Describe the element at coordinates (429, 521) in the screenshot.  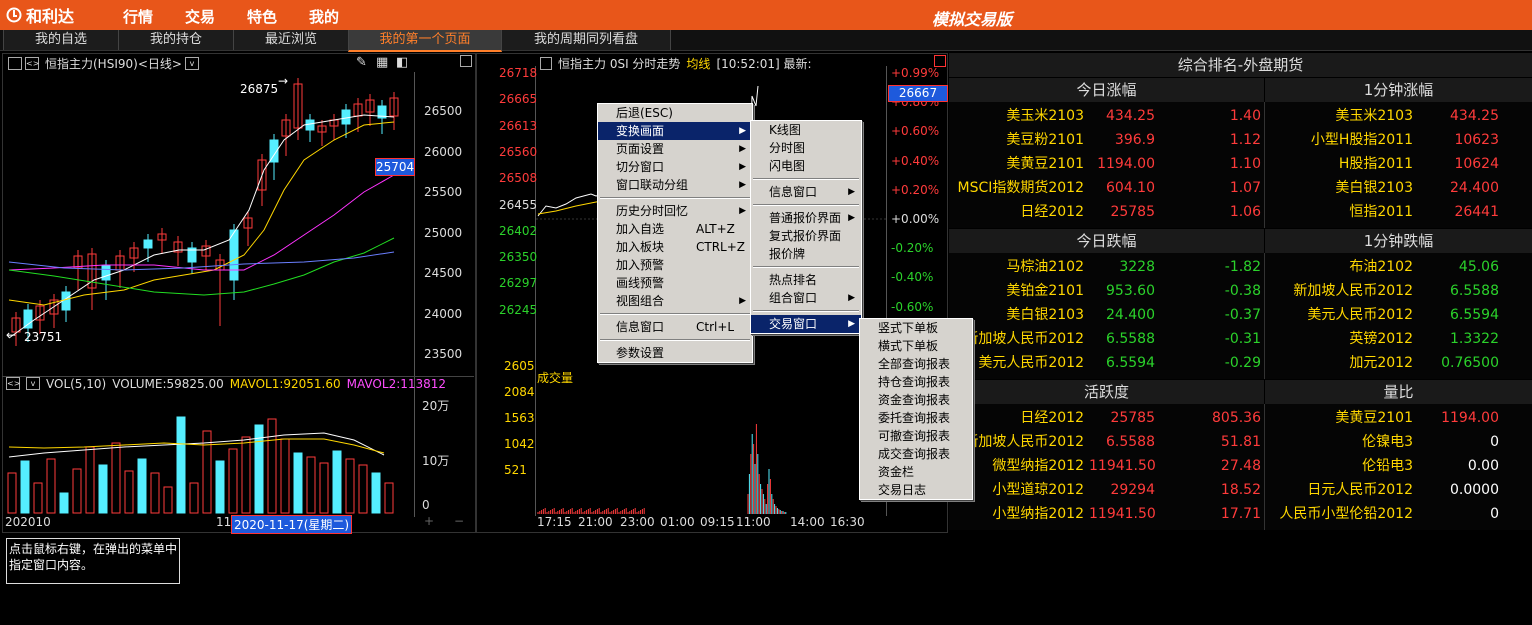
I see `zoom-in-button: +` at that location.